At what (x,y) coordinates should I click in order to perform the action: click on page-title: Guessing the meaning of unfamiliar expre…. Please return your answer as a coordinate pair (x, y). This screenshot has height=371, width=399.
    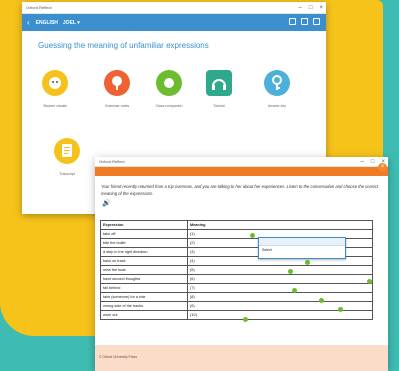
    Looking at the image, I should click on (123, 45).